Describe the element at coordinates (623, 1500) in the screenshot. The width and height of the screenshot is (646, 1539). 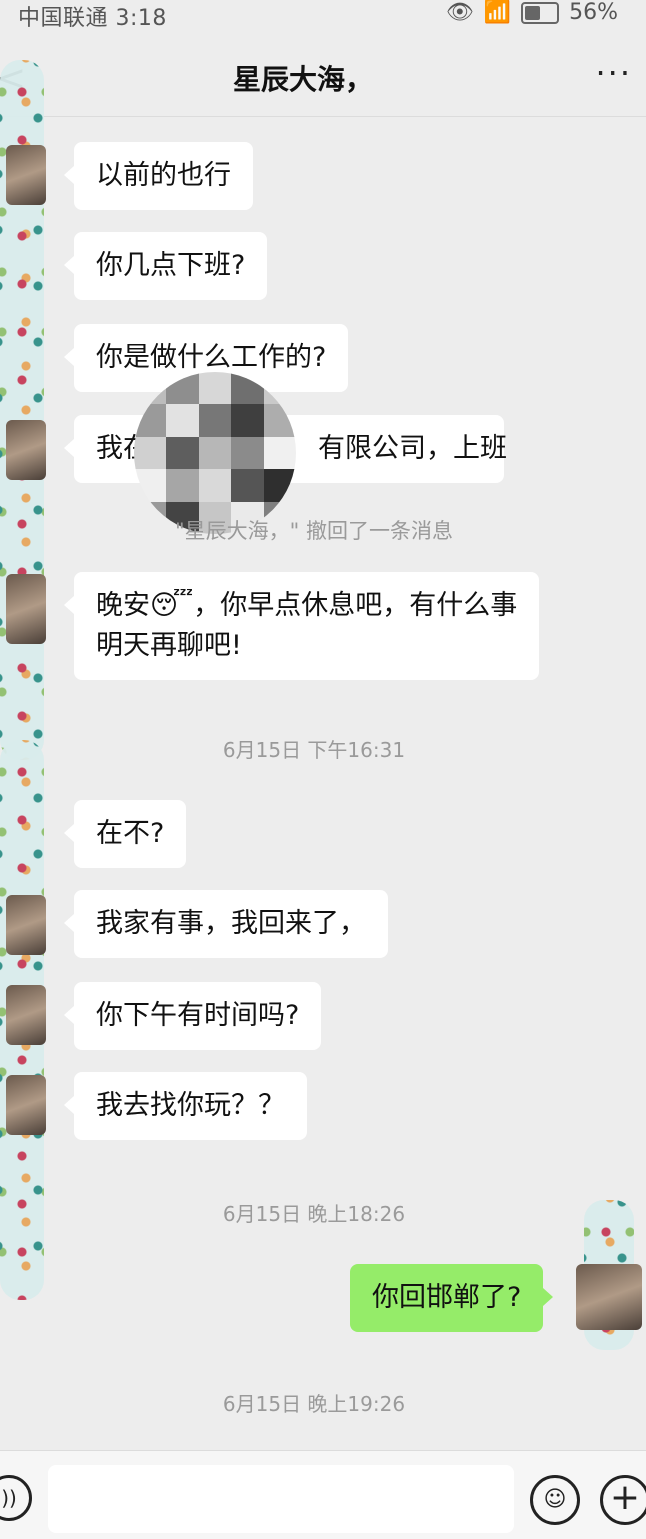
I see `plus-icon: +` at that location.